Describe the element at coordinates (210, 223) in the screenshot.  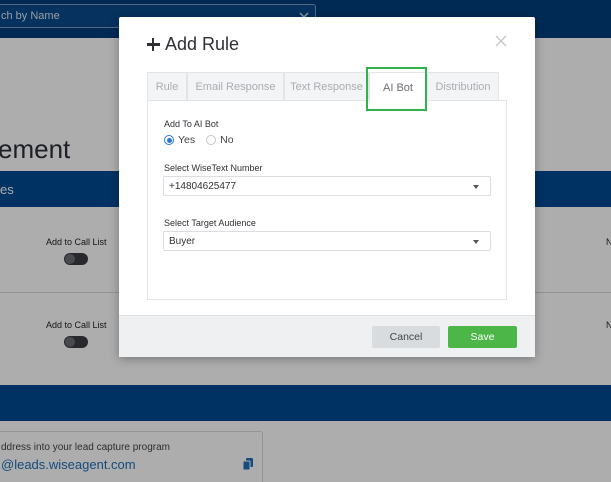
I see `target-audience-label: Select Target Audience` at that location.